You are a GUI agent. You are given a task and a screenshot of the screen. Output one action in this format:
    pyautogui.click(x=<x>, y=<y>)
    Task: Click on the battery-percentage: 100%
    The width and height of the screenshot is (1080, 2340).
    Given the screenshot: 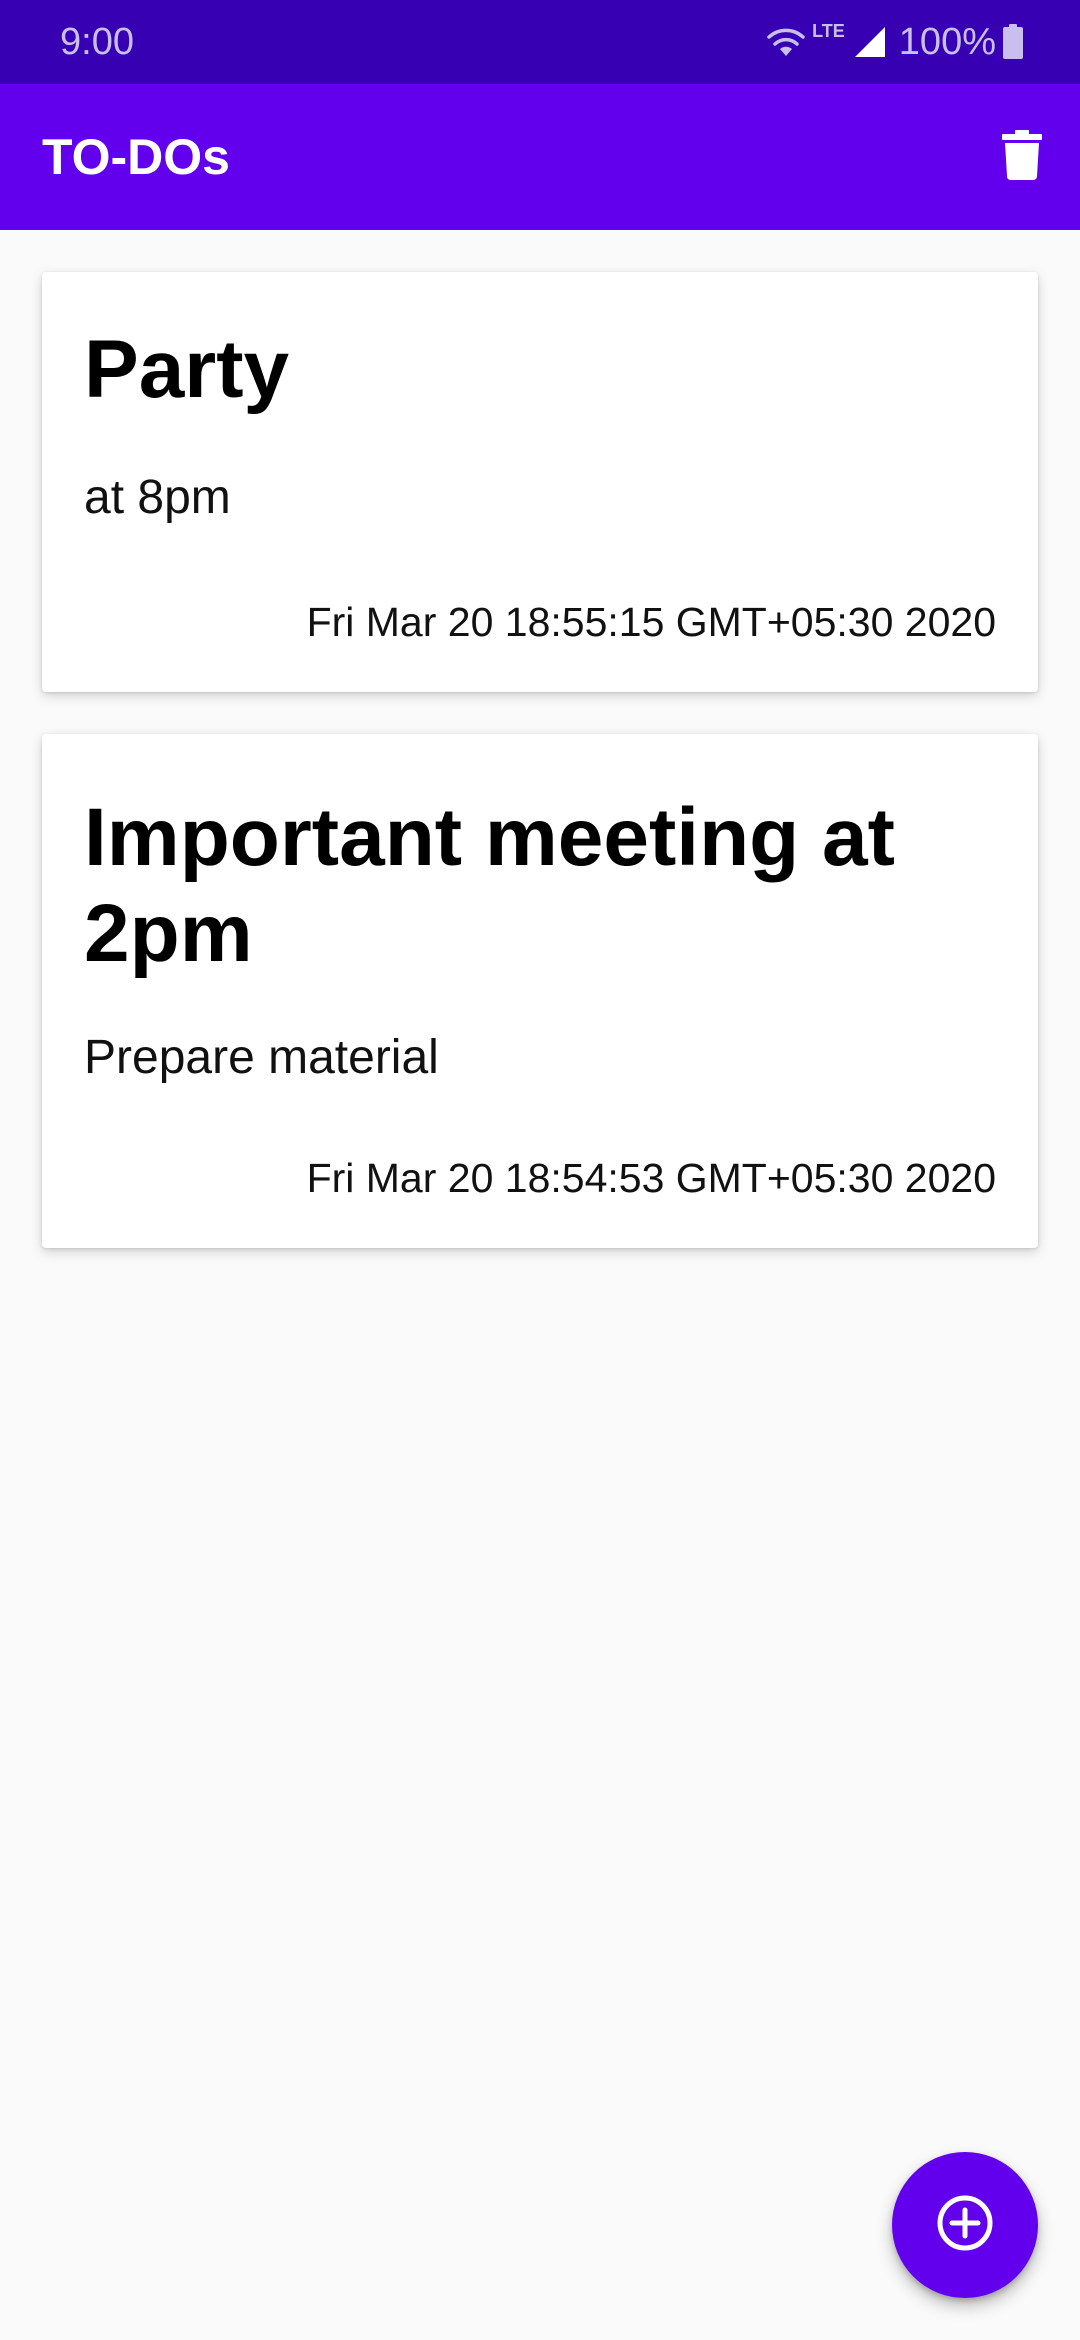 What is the action you would take?
    pyautogui.click(x=947, y=42)
    